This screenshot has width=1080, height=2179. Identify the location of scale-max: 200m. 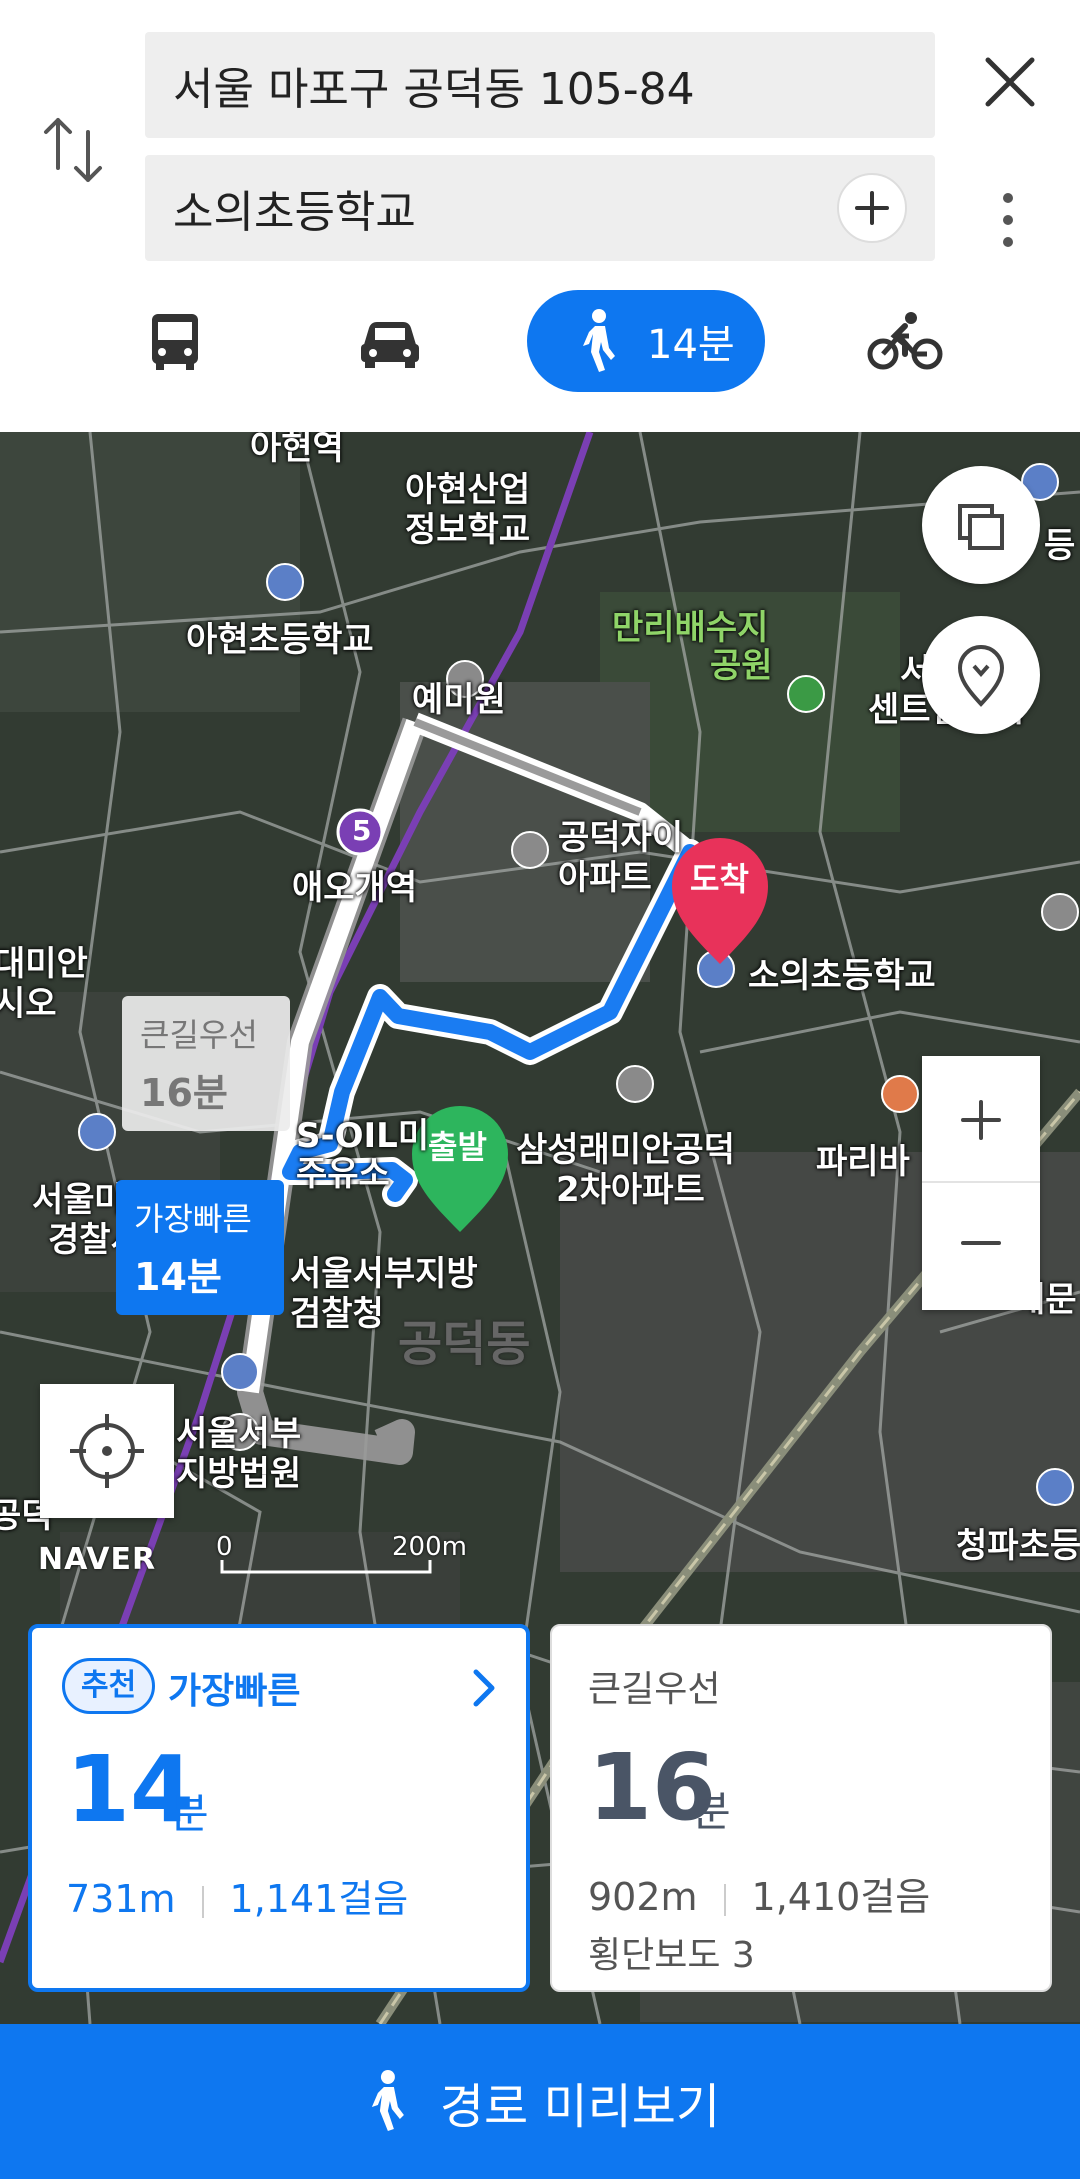
(429, 1547).